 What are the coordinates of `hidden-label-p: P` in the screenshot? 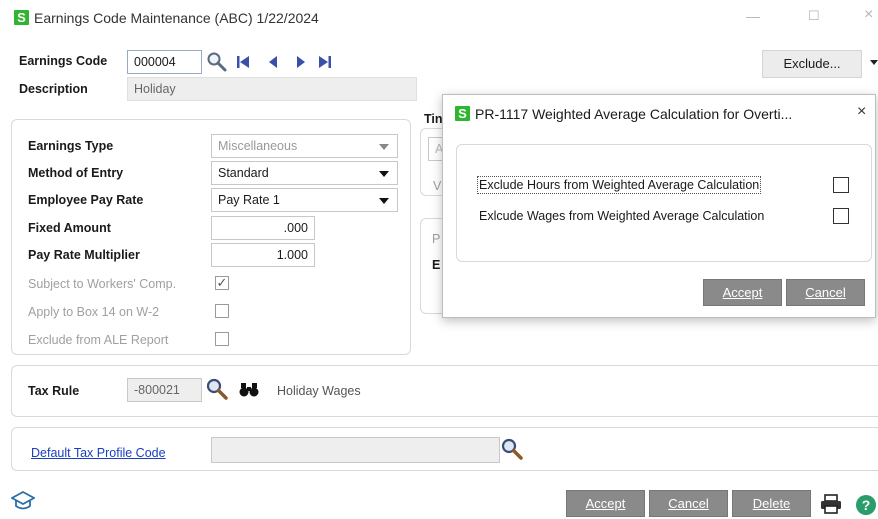 It's located at (436, 239).